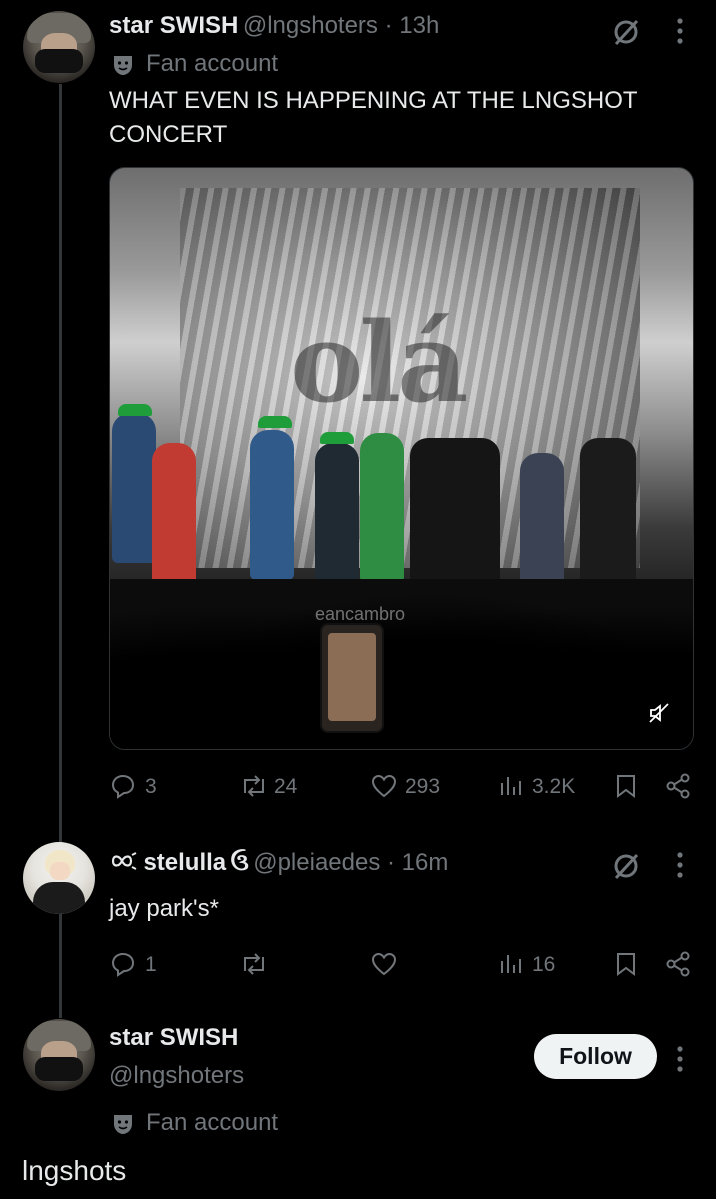 The height and width of the screenshot is (1199, 716). Describe the element at coordinates (151, 786) in the screenshot. I see `reply-count: 3` at that location.